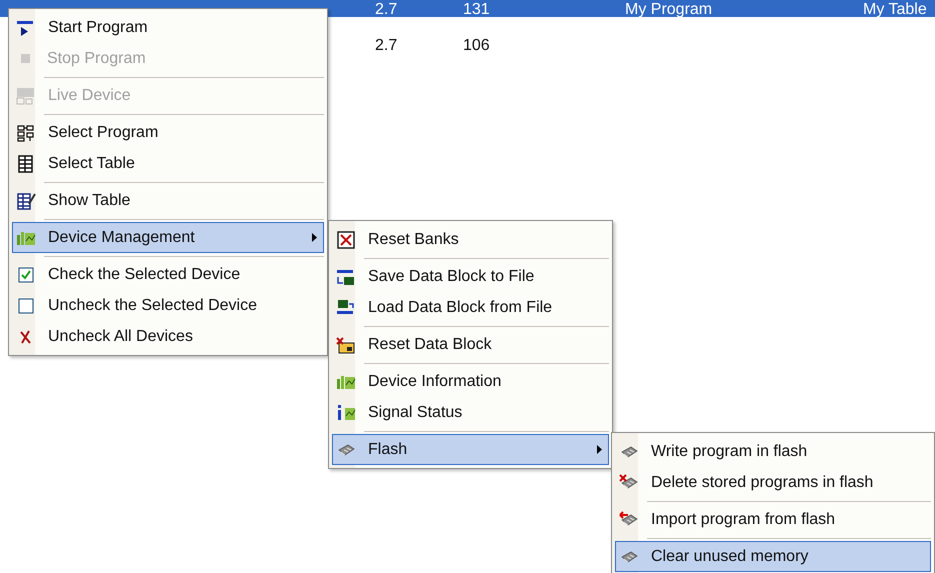 The width and height of the screenshot is (935, 573). Describe the element at coordinates (26, 201) in the screenshot. I see `edit-table-icon` at that location.